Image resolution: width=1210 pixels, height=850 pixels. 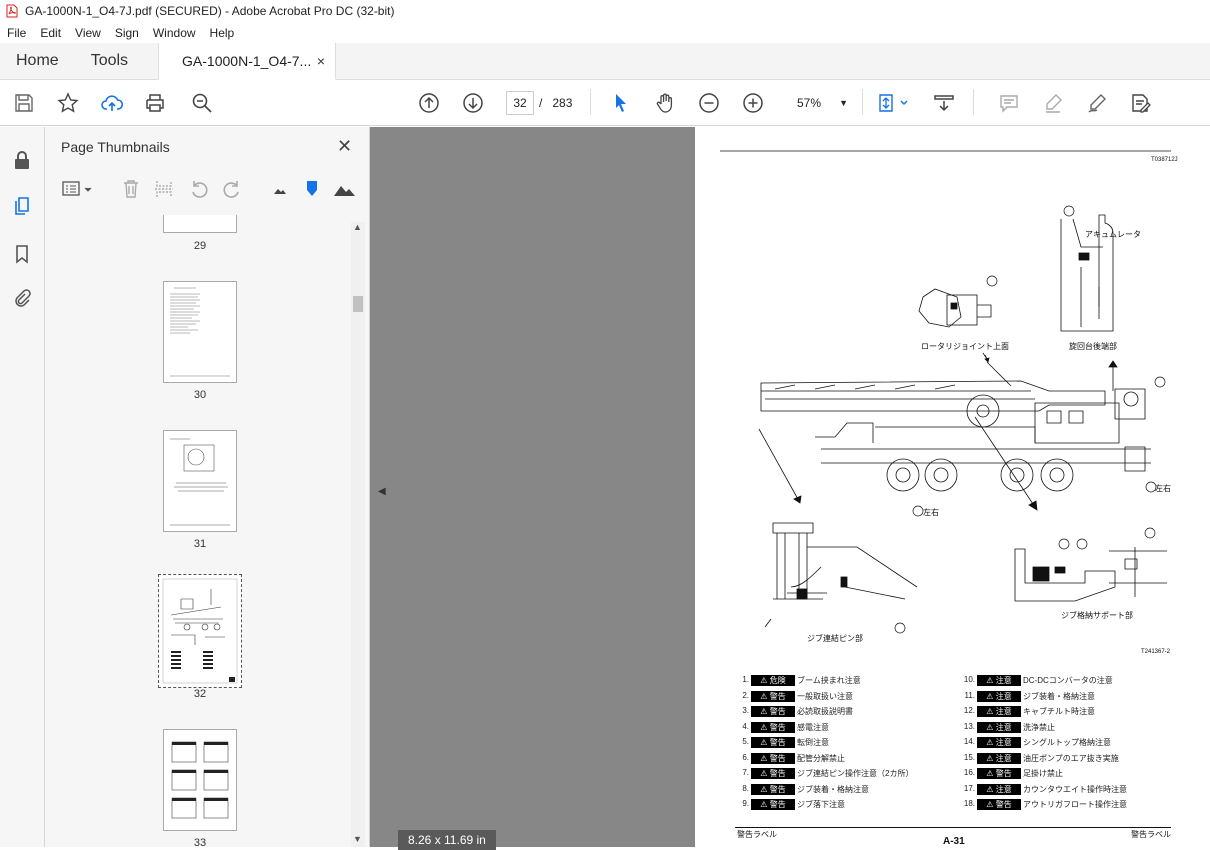 What do you see at coordinates (1071, 758) in the screenshot?
I see `label-text: 油圧ポンプのエア抜き実施` at bounding box center [1071, 758].